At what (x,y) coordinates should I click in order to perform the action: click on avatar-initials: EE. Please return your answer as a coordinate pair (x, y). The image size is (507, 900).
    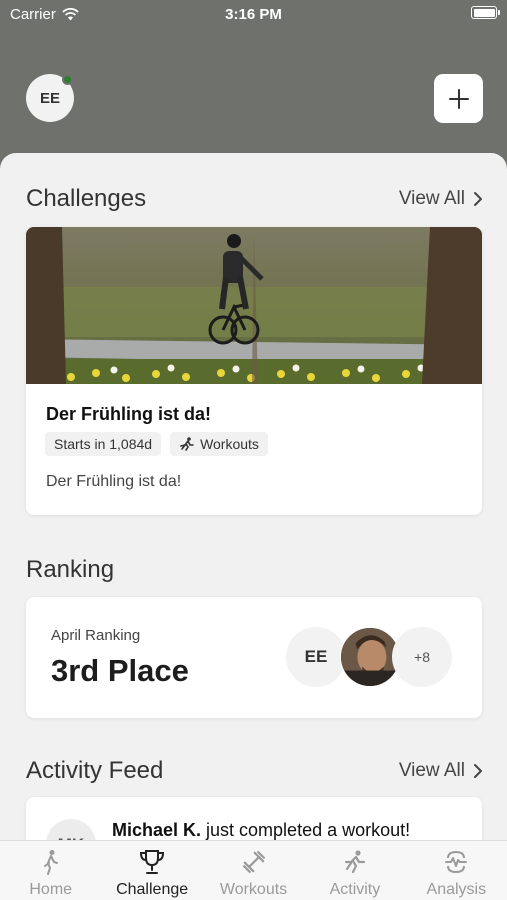
    Looking at the image, I should click on (49, 98).